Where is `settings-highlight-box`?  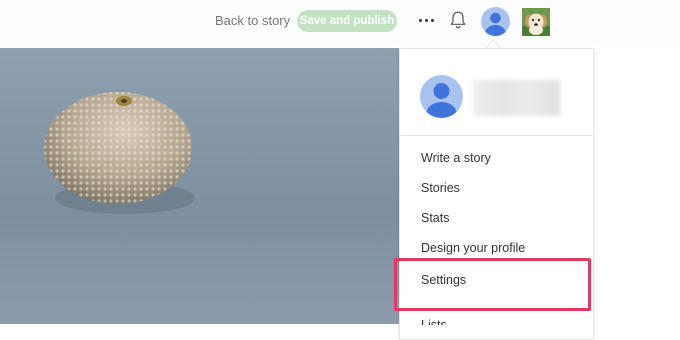
settings-highlight-box is located at coordinates (492, 284).